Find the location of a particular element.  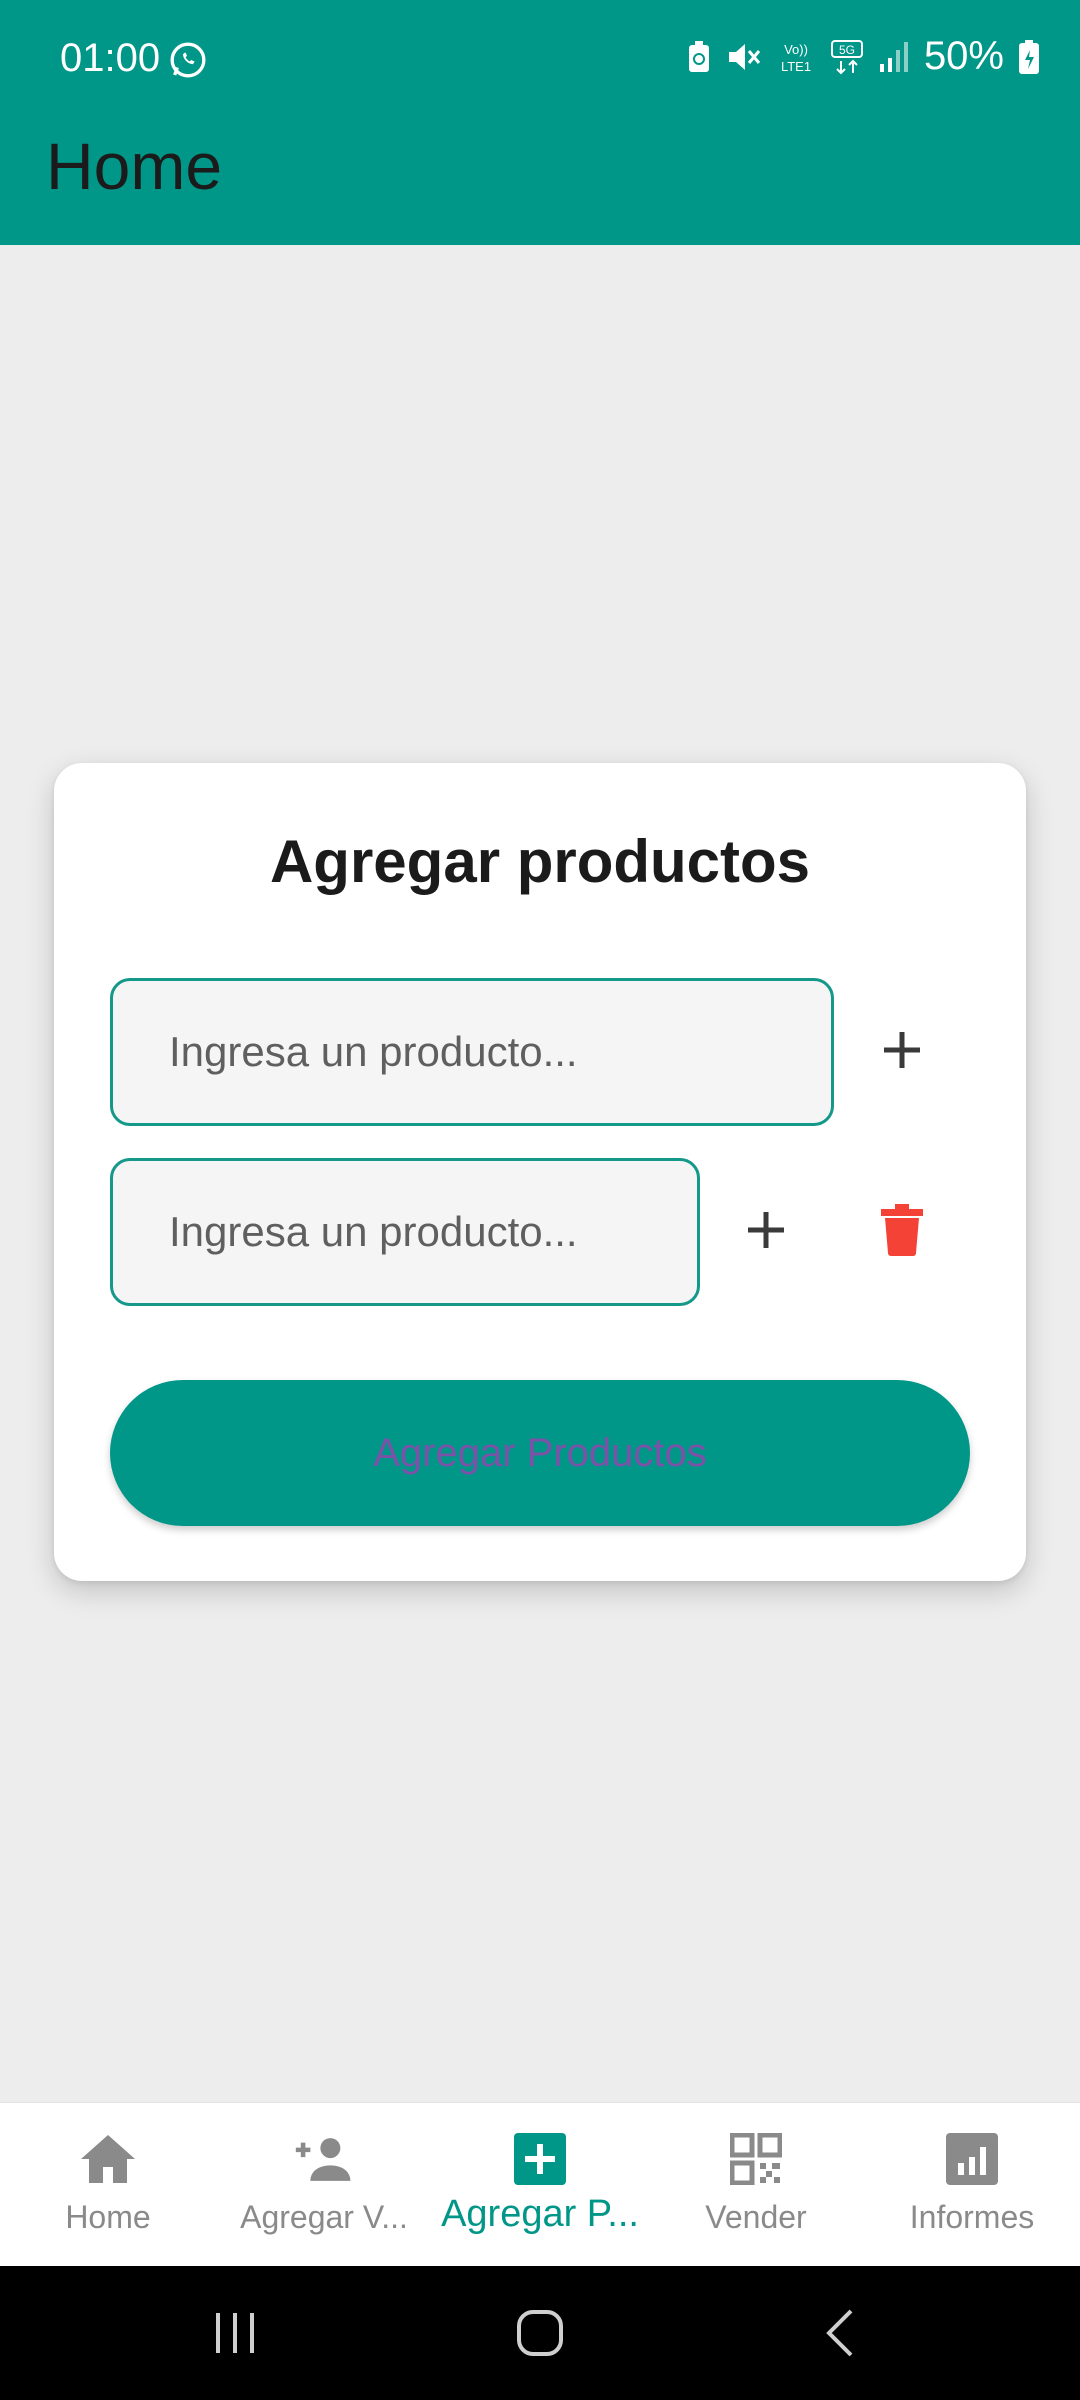

svg-text: Vo)) is located at coordinates (796, 49).